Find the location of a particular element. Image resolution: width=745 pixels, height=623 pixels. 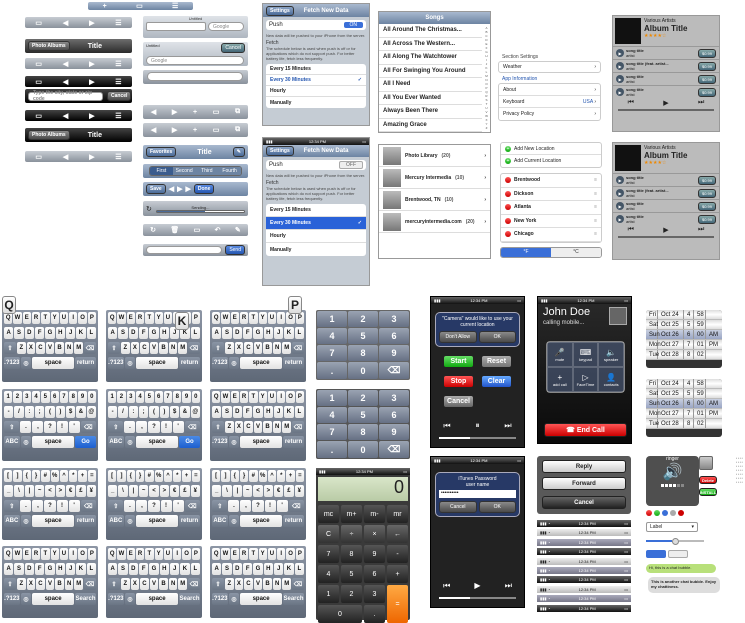

song-item: ▶ song title (feat. artist... artist $0.99 is located at coordinates (666, 65).